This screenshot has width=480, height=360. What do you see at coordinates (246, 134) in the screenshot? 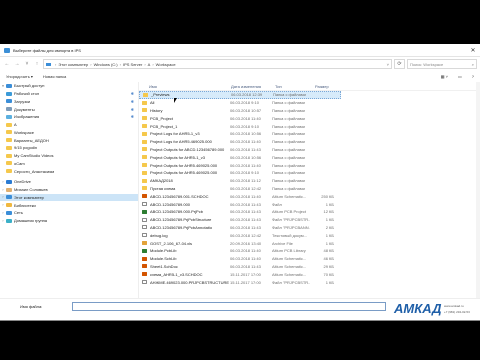
I see `file-date: 06.03.2018 10:56` at bounding box center [246, 134].